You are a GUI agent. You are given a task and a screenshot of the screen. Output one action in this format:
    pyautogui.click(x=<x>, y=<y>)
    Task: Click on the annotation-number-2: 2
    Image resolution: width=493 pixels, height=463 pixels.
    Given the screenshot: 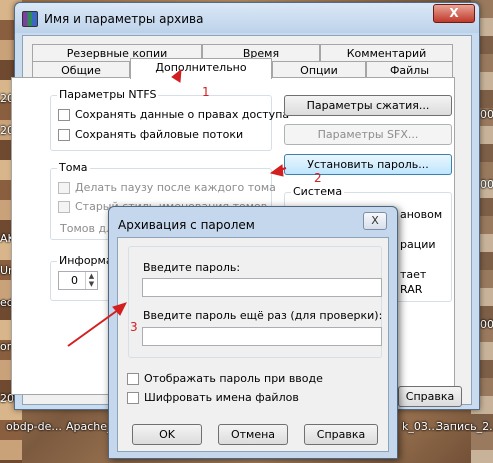 What is the action you would take?
    pyautogui.click(x=318, y=178)
    